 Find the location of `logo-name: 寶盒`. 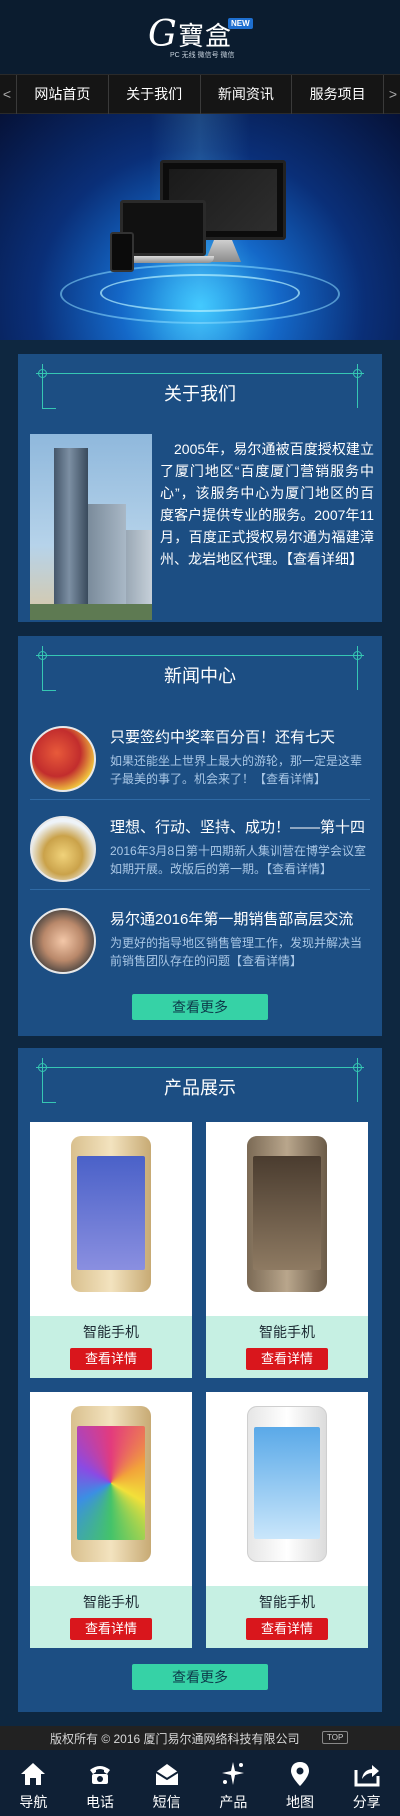

logo-name: 寶盒 is located at coordinates (205, 37).